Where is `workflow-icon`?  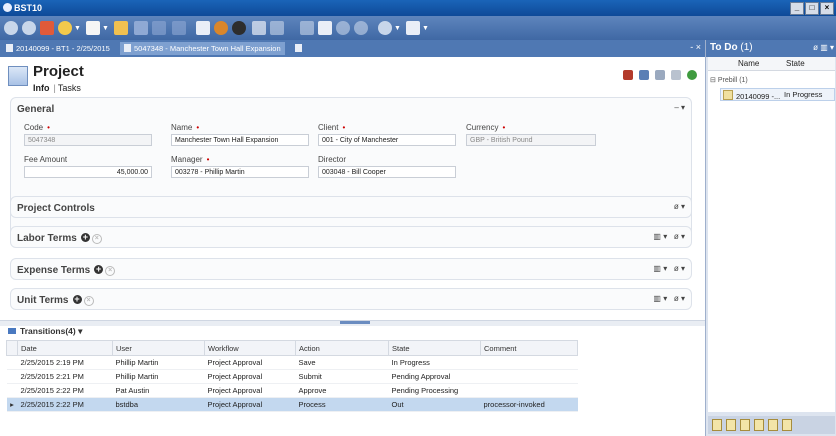
workflow-icon is located at coordinates (221, 28).